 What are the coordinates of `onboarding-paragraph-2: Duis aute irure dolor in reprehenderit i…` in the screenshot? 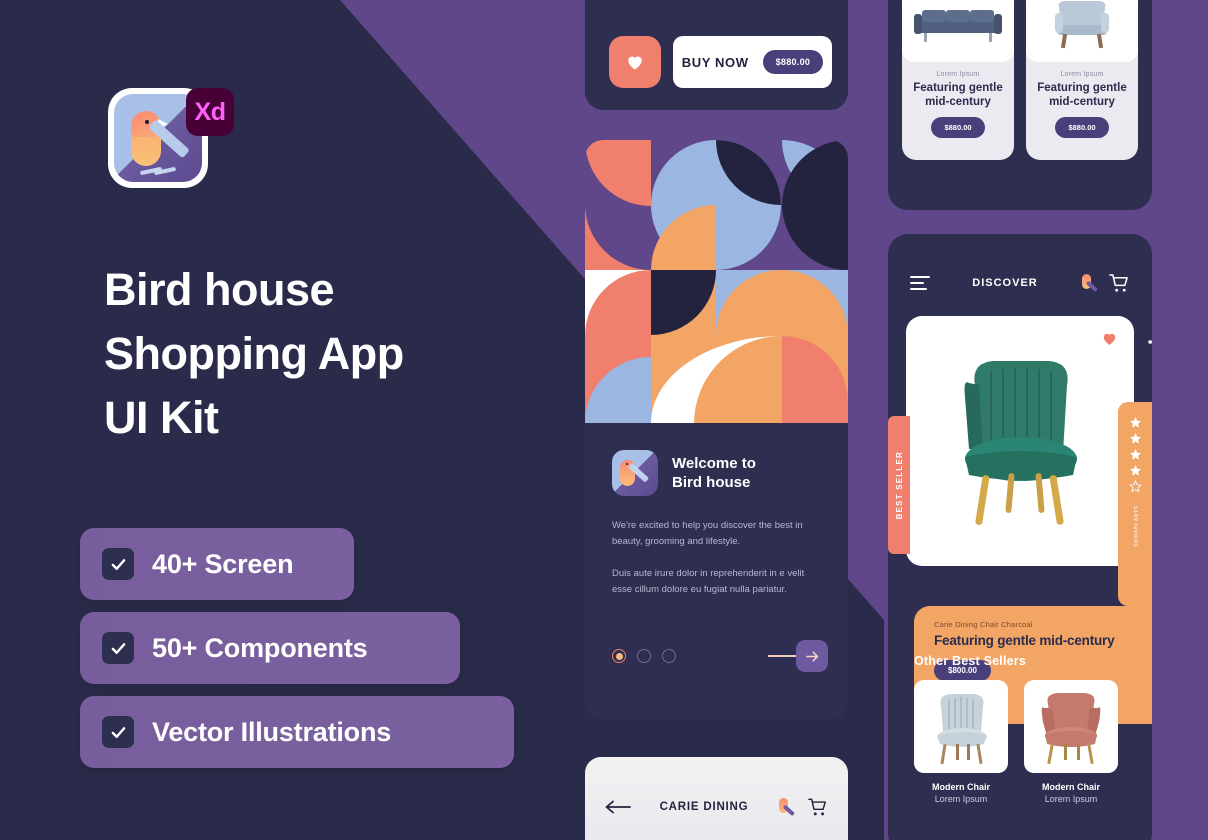 It's located at (708, 581).